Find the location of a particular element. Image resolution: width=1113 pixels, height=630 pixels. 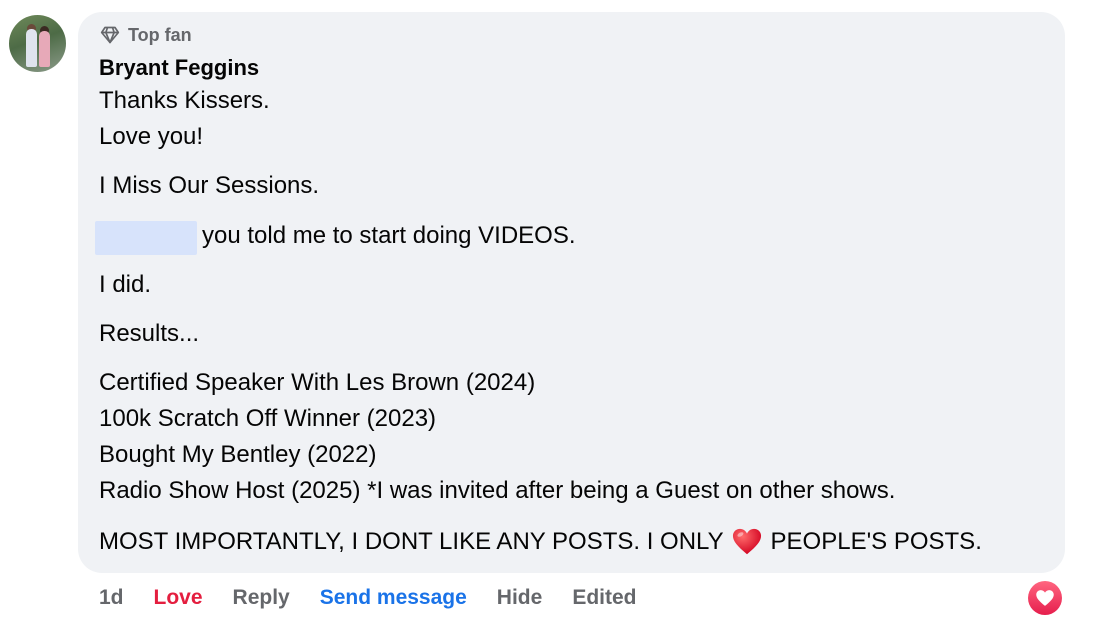

love-reaction-icon is located at coordinates (1045, 598).